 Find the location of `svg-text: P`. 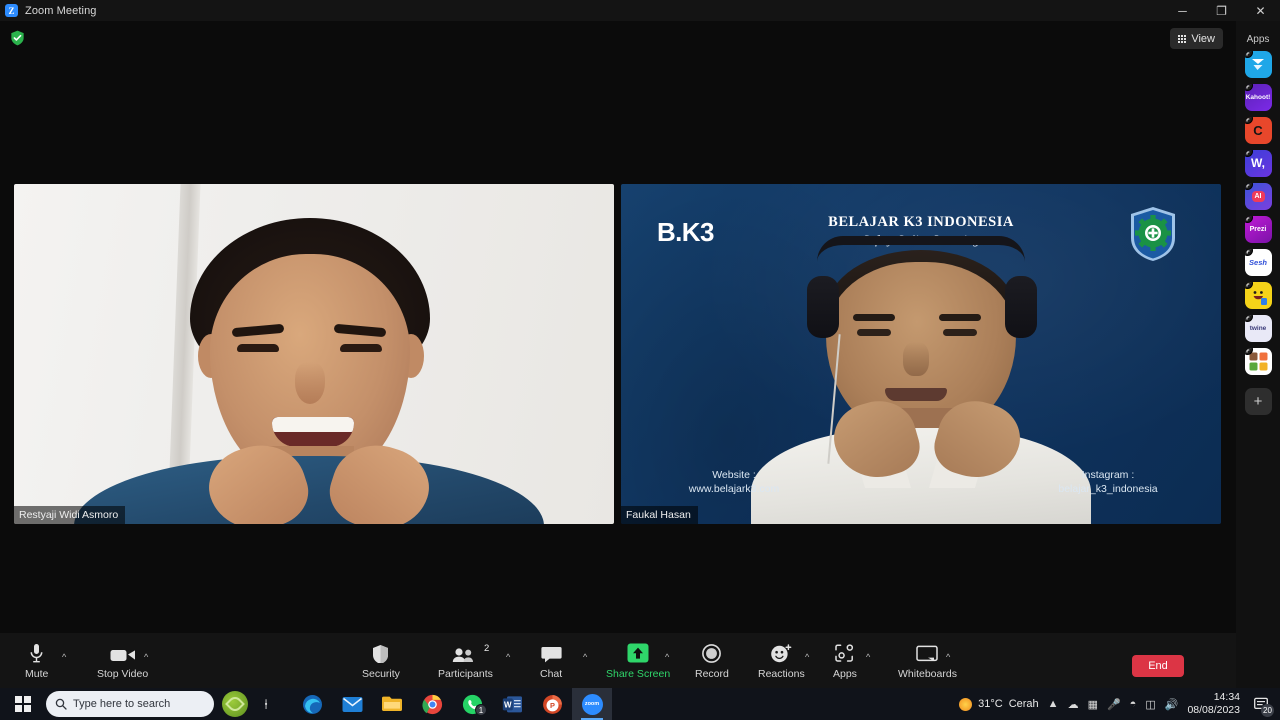

svg-text: P is located at coordinates (552, 705).